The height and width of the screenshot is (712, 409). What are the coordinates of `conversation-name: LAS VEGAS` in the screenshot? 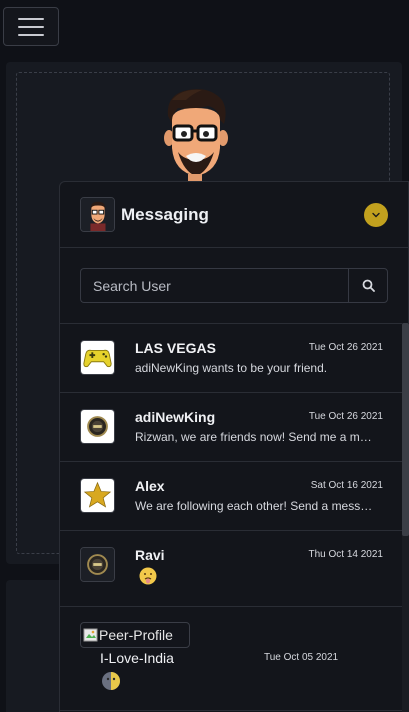 It's located at (175, 348).